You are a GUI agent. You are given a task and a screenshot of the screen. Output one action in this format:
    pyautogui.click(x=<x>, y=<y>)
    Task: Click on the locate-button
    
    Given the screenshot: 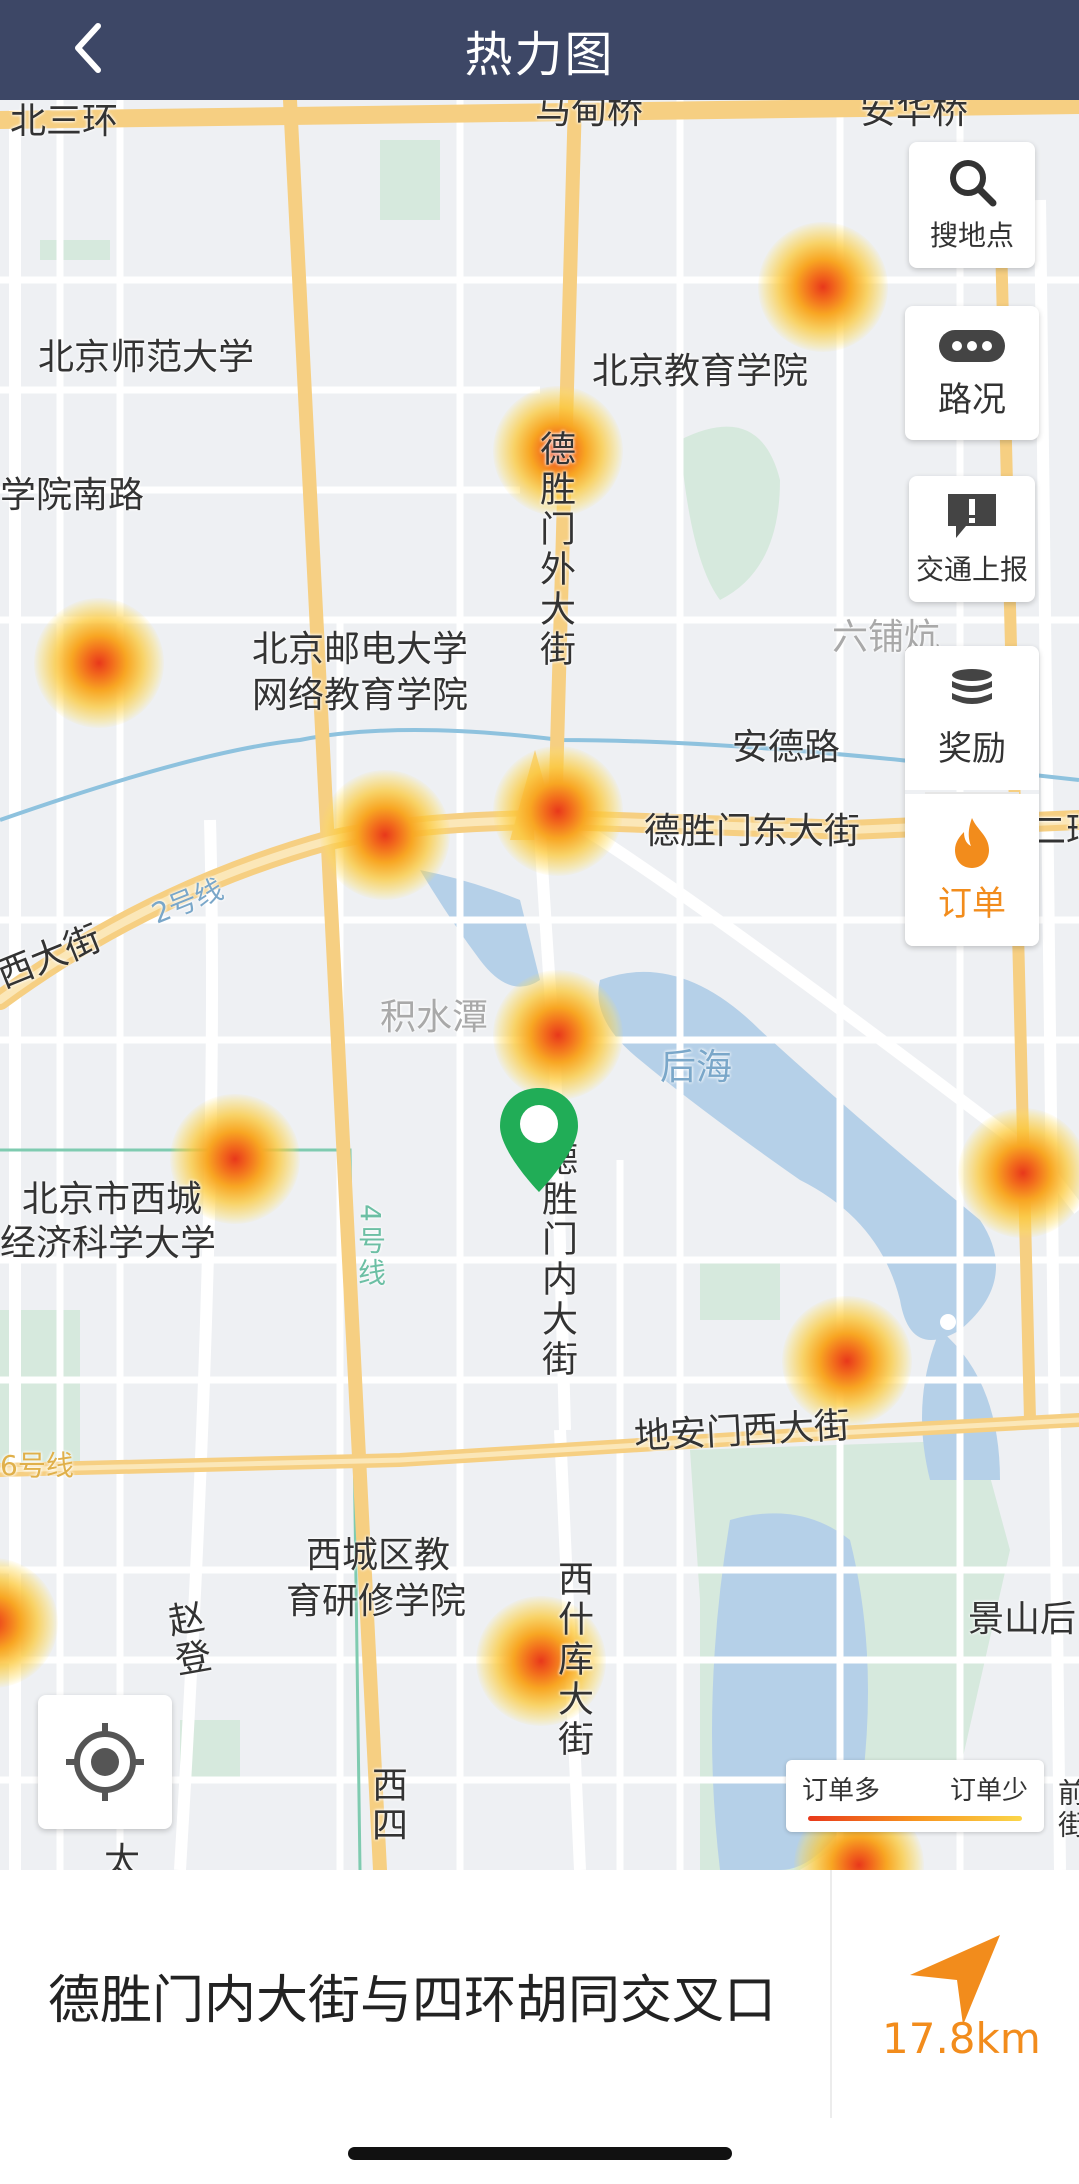 What is the action you would take?
    pyautogui.click(x=105, y=1762)
    